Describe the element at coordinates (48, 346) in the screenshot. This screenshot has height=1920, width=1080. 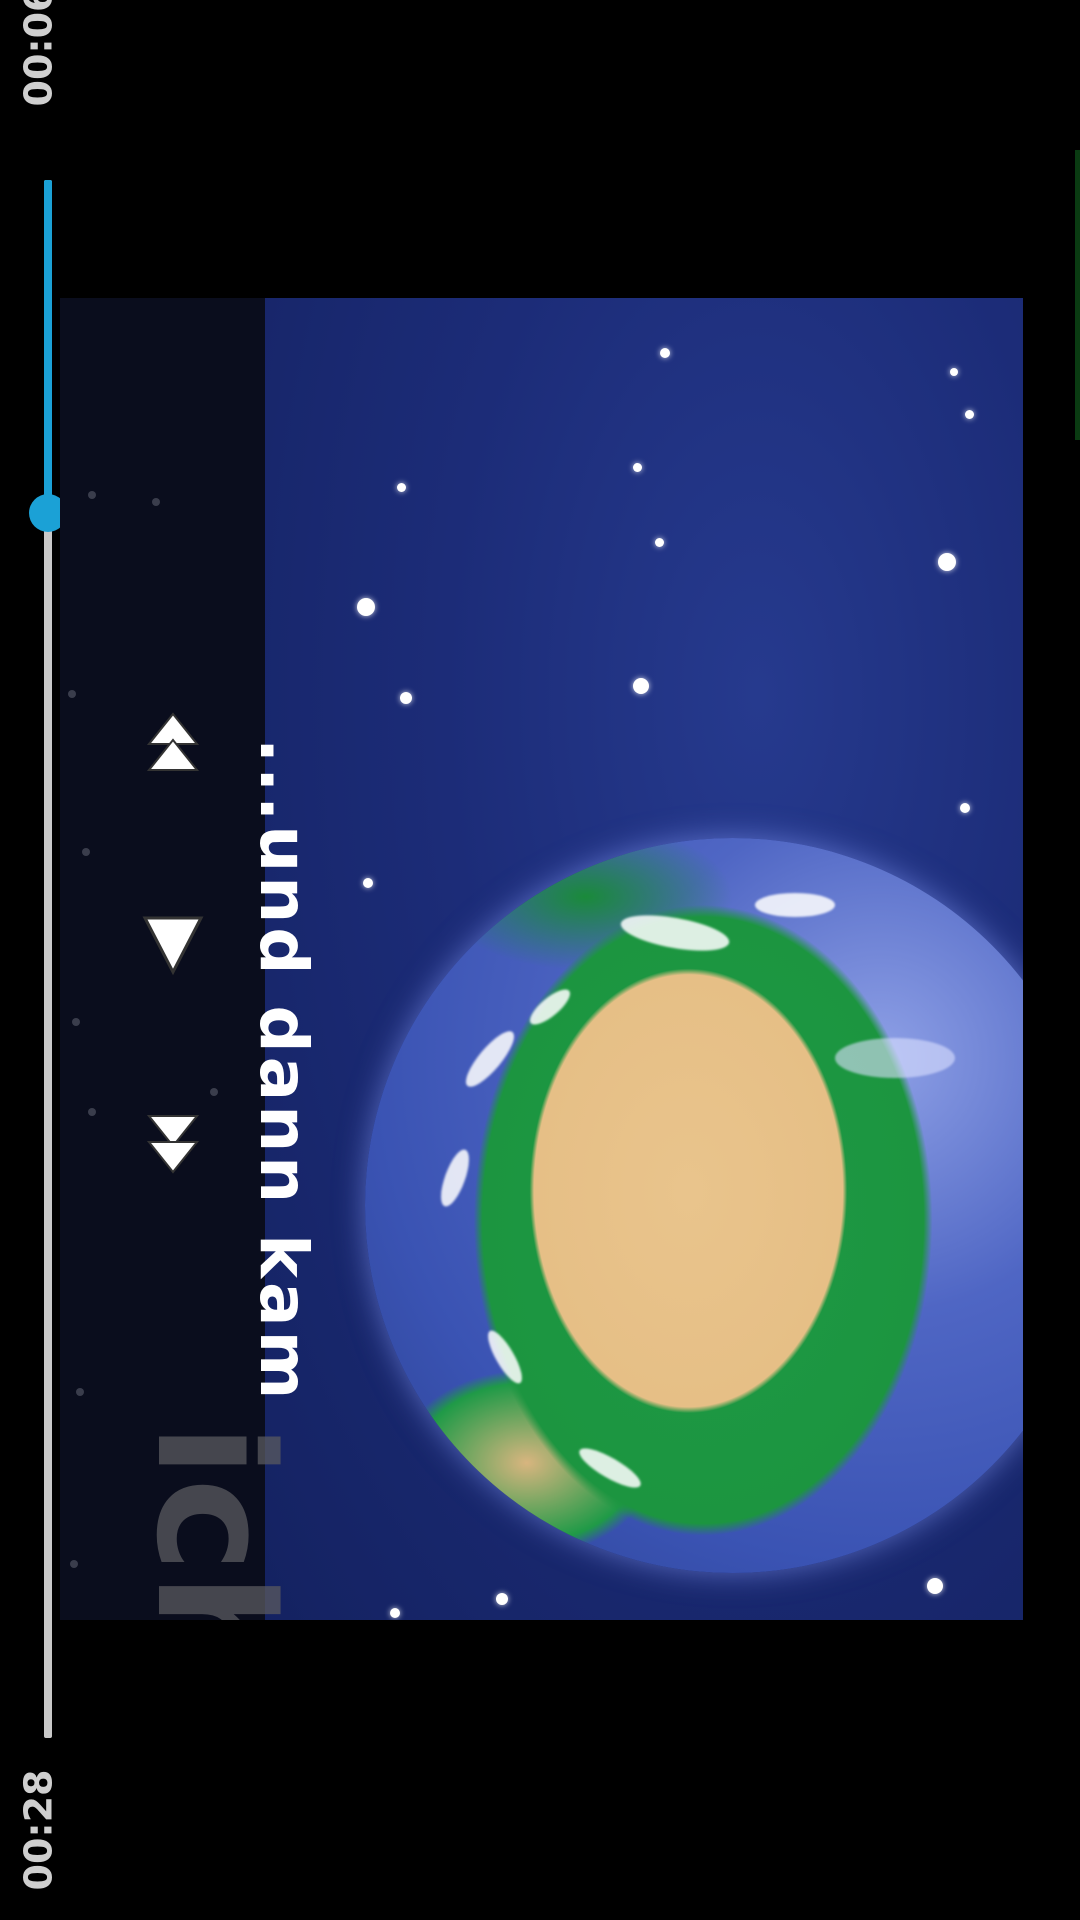
I see `seek-bar-progress` at that location.